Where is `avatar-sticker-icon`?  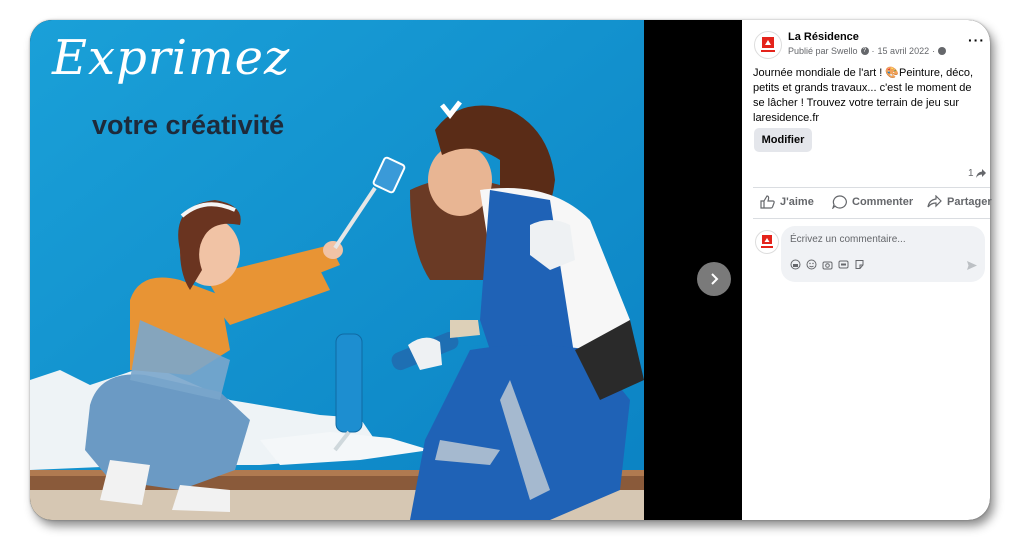
avatar-sticker-icon is located at coordinates (795, 264).